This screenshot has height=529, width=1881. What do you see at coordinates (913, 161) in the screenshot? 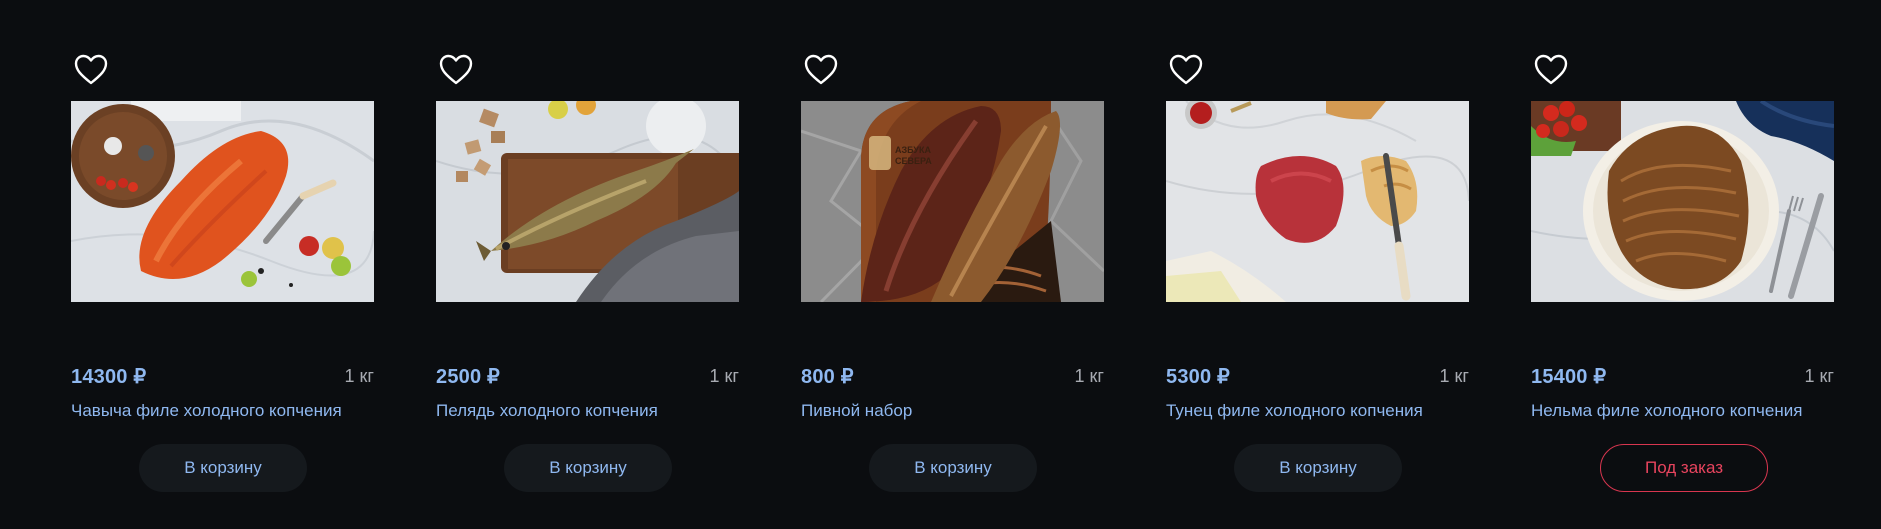
I see `svg-text: СЕВЕРА` at bounding box center [913, 161].